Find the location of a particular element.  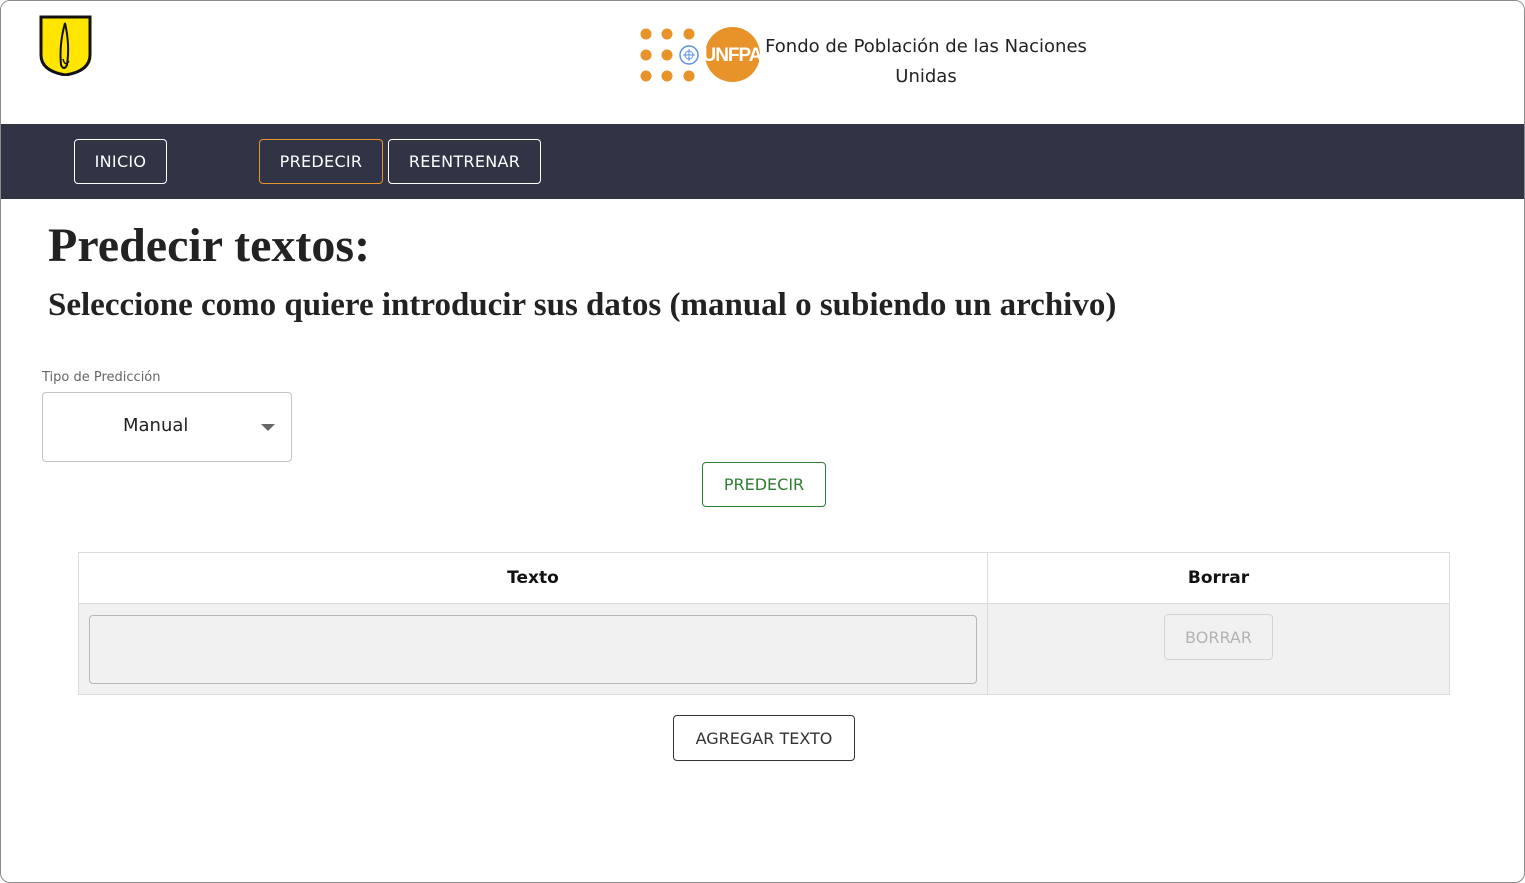

table-row: BORRAR is located at coordinates (764, 649).